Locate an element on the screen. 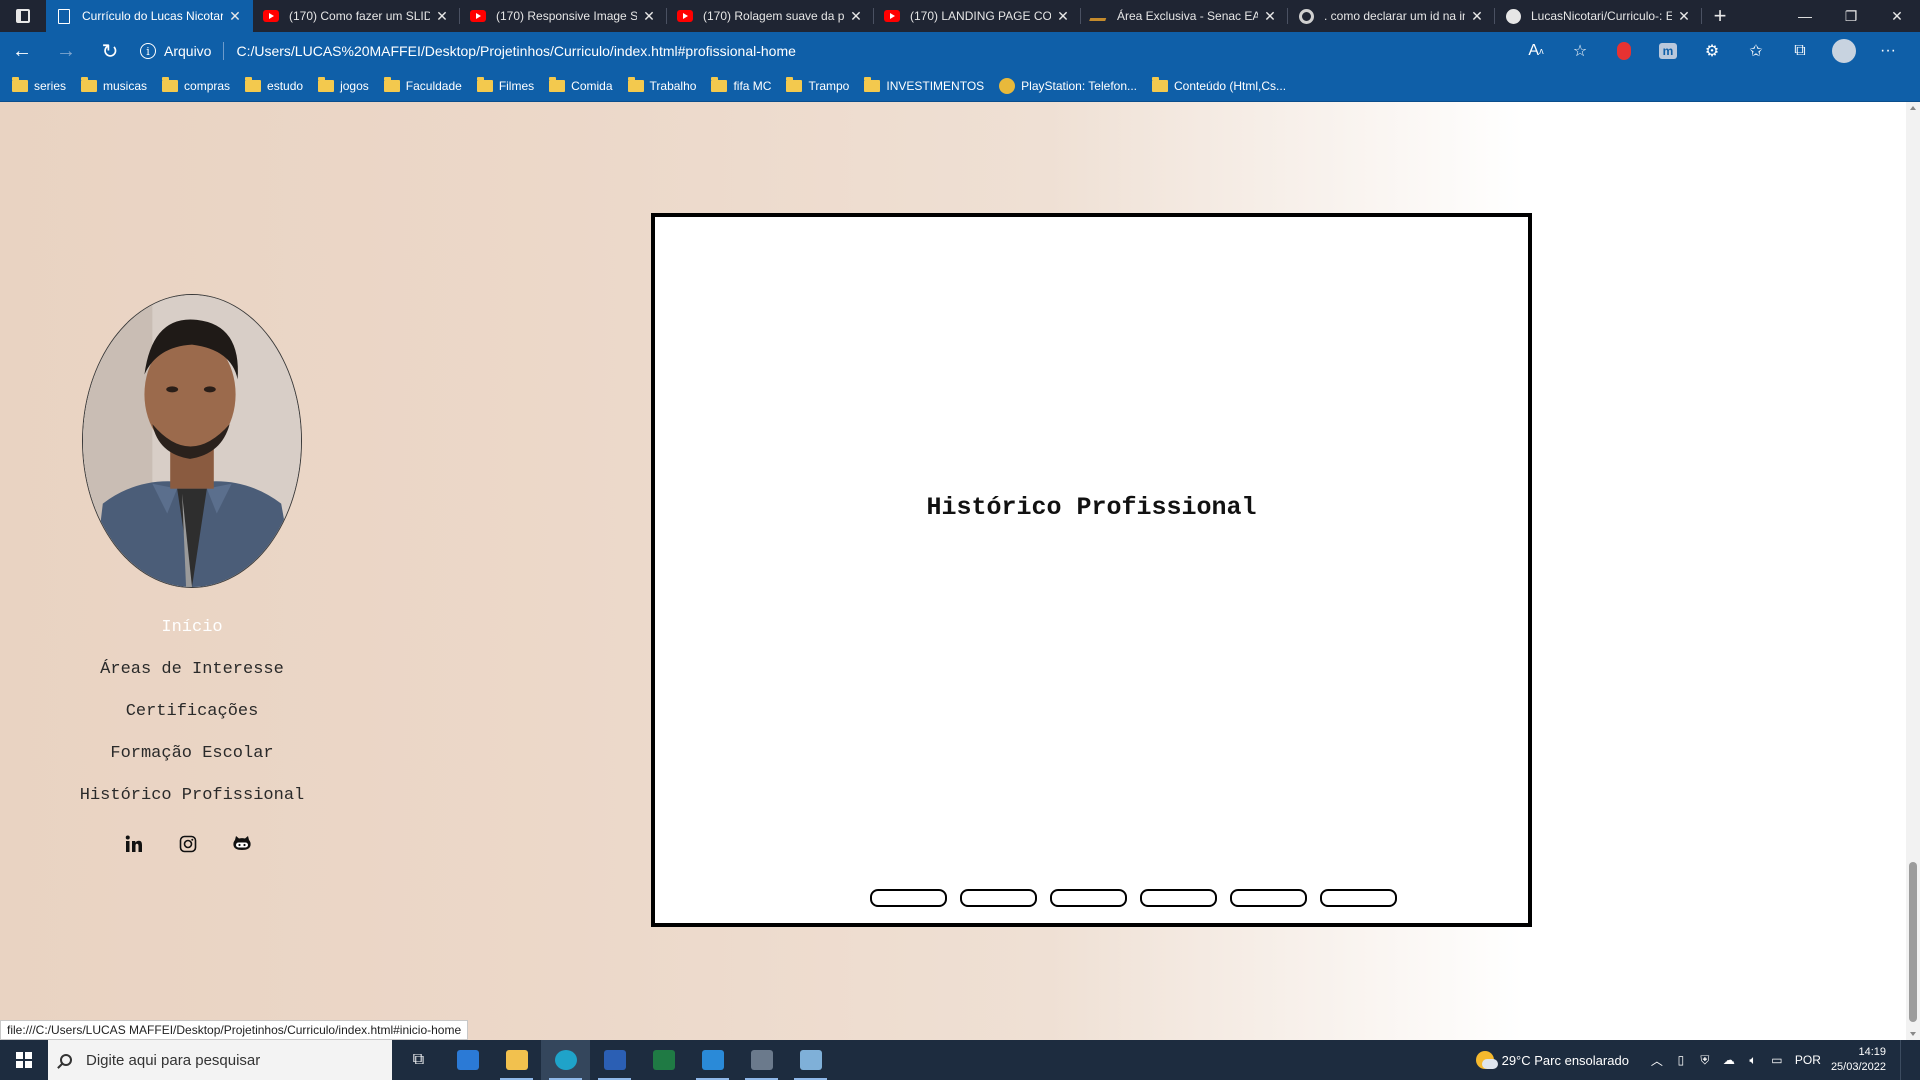 This screenshot has width=1920, height=1080. nav-link-inicio: Início is located at coordinates (192, 628).